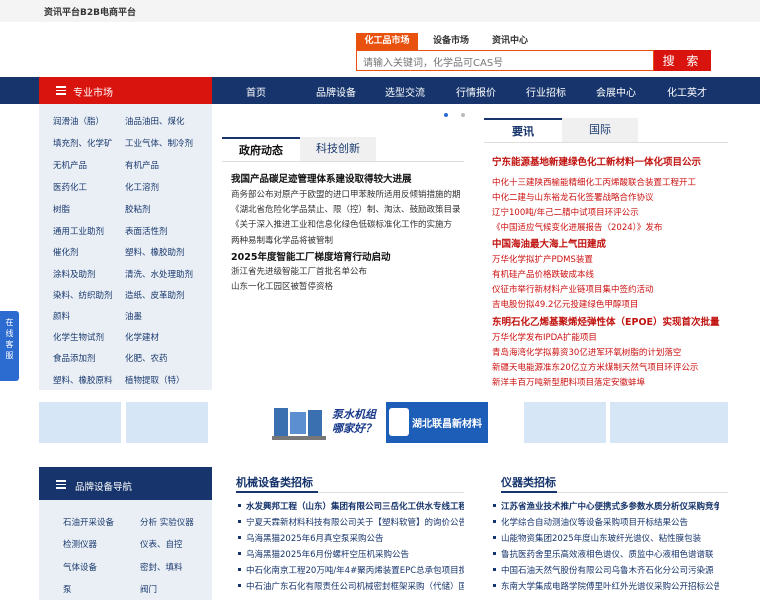  I want to click on category-link: 润滑油（脂）, so click(78, 121).